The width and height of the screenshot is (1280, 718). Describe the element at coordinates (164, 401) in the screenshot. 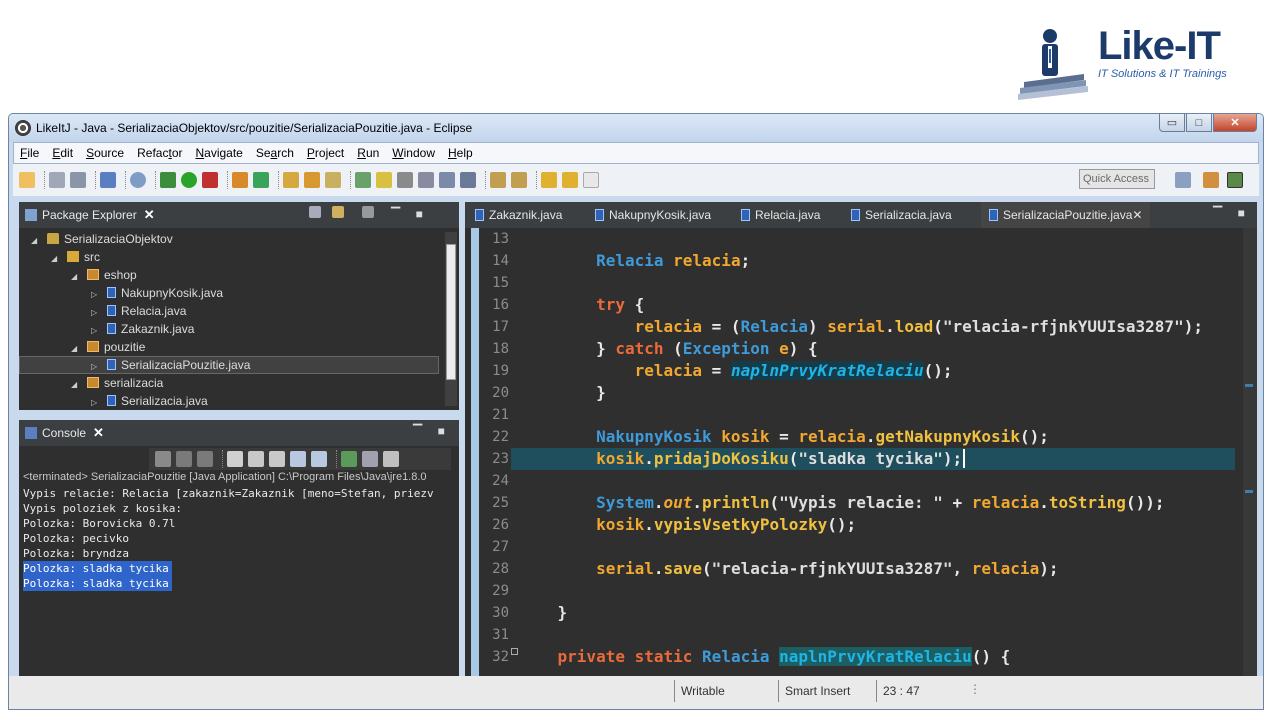

I see `tree-item-label: Serializacia.java` at that location.